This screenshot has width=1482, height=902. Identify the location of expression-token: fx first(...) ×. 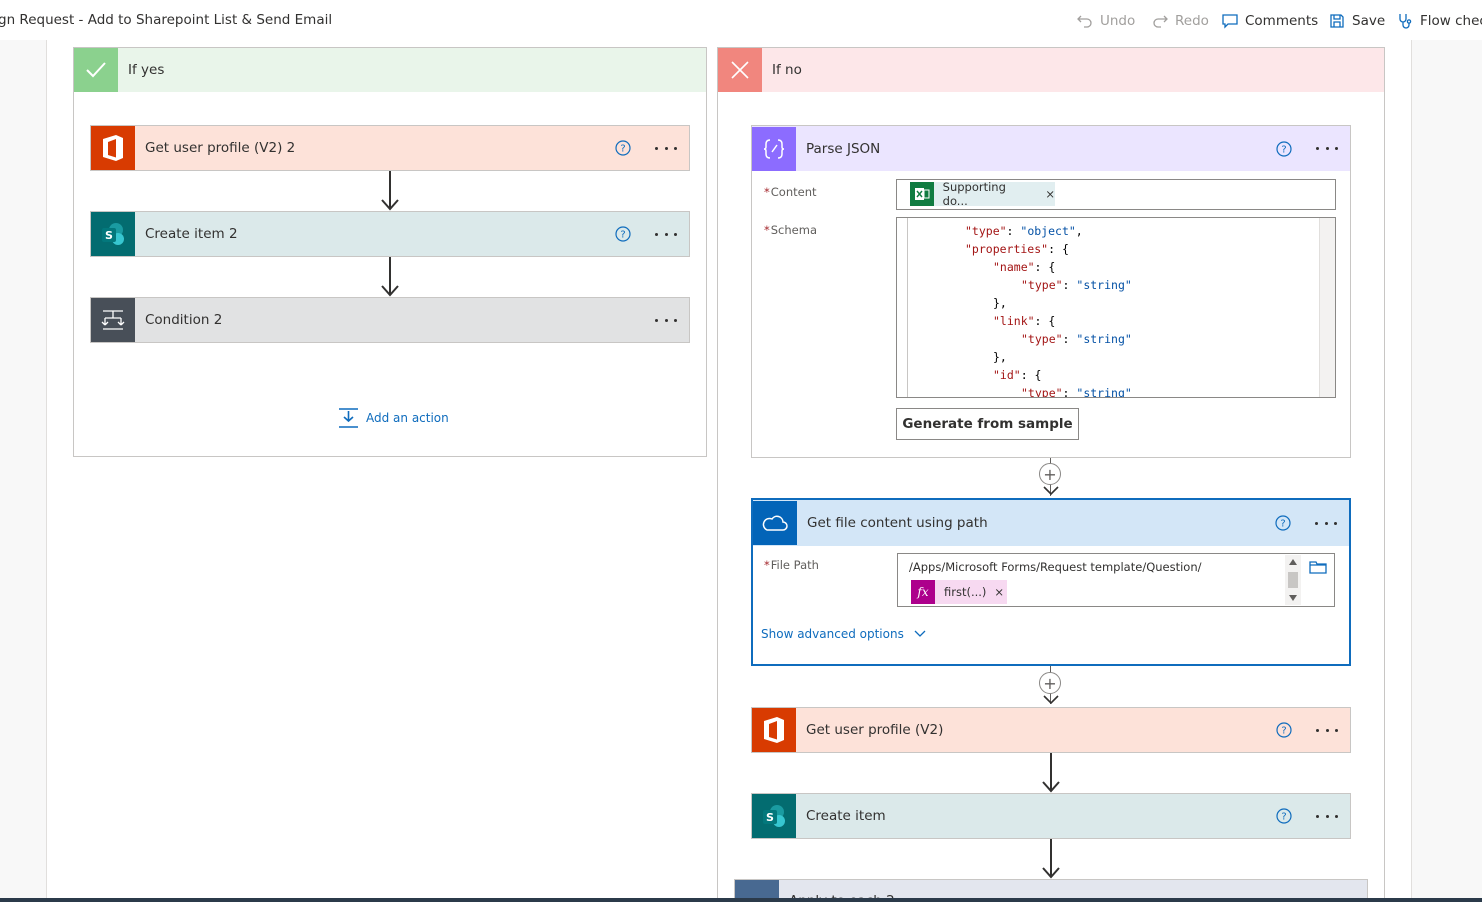
(959, 592).